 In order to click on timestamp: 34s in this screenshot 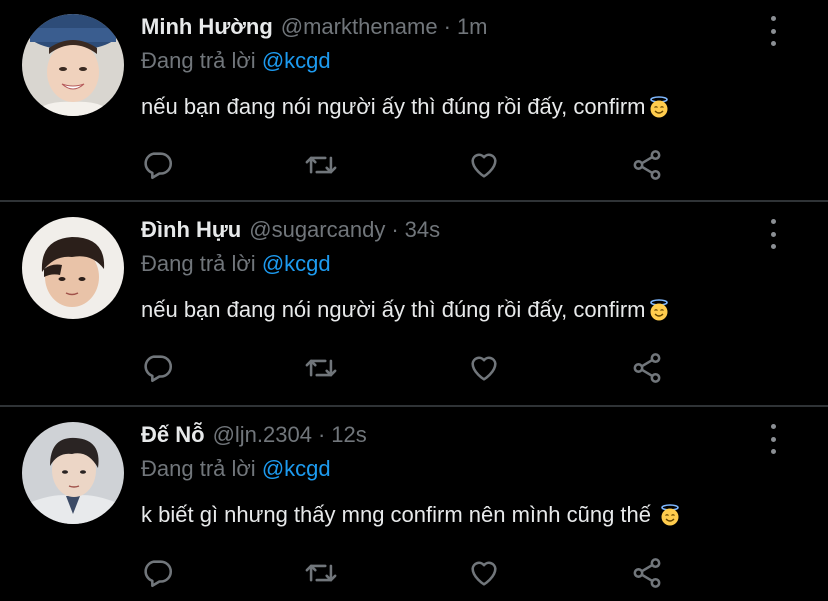, I will do `click(422, 230)`.